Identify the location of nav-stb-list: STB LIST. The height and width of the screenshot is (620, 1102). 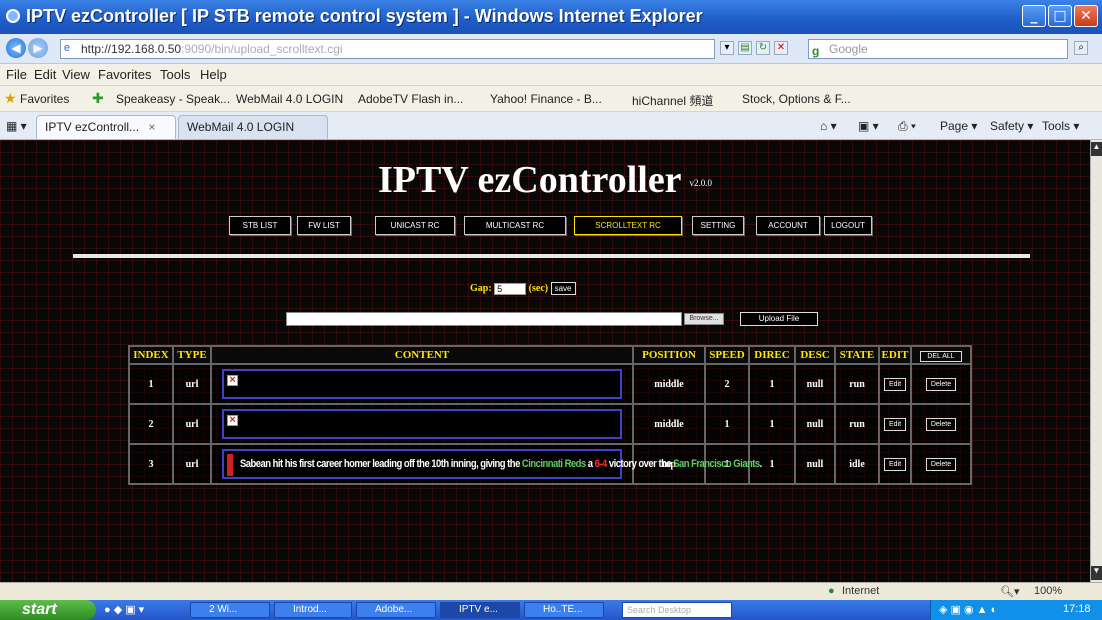
(260, 225).